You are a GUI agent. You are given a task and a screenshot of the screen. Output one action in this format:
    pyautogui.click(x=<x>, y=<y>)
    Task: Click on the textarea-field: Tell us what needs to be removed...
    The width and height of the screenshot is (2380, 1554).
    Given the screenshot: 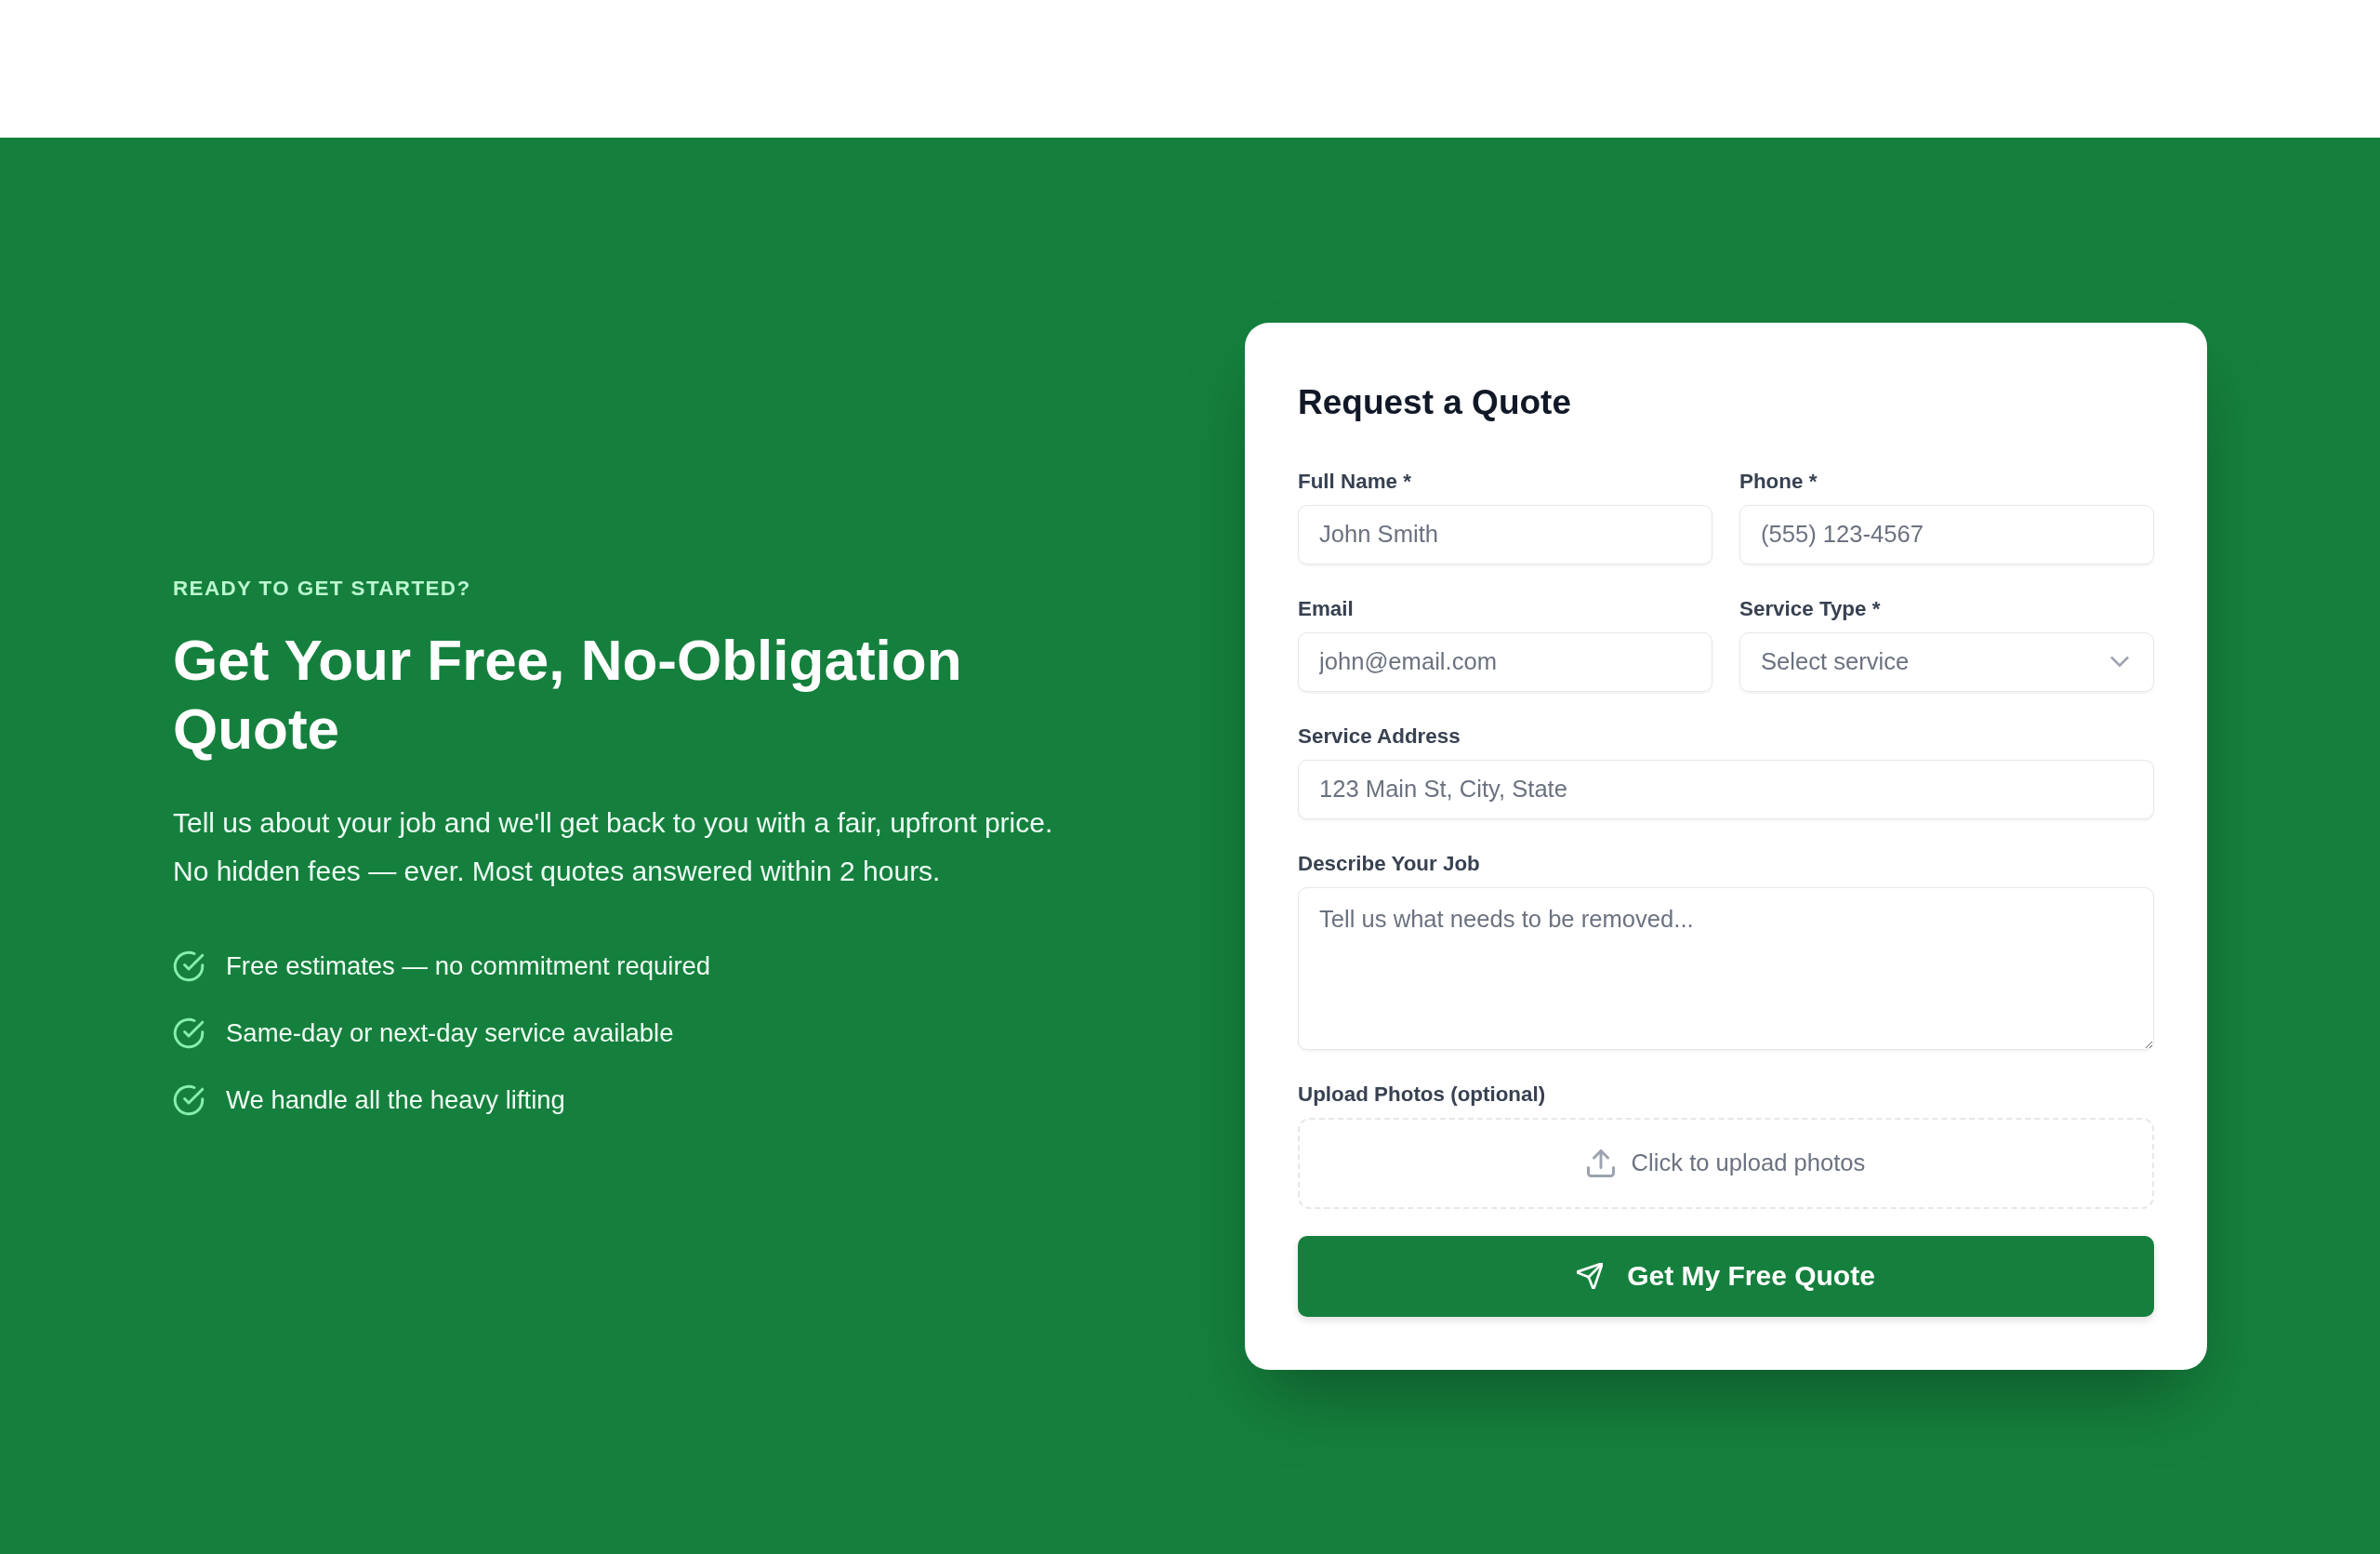 What is the action you would take?
    pyautogui.click(x=1726, y=968)
    